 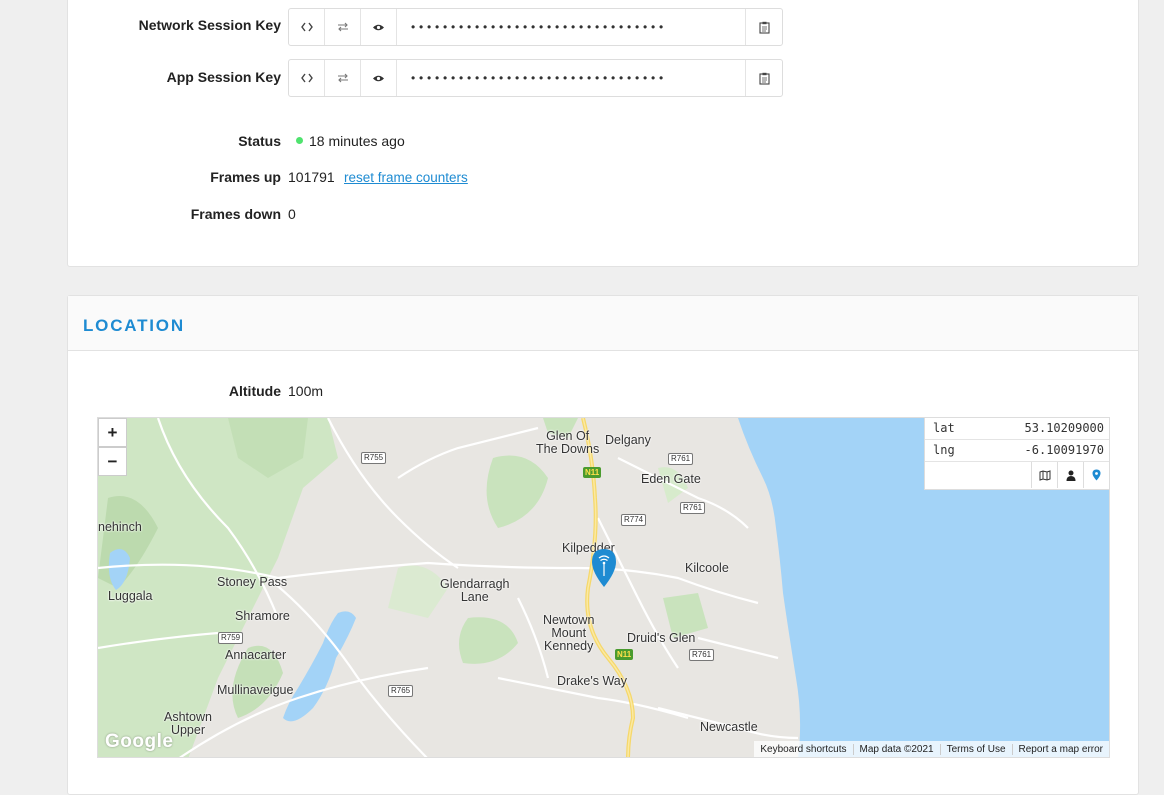 What do you see at coordinates (259, 141) in the screenshot?
I see `status-label: Status` at bounding box center [259, 141].